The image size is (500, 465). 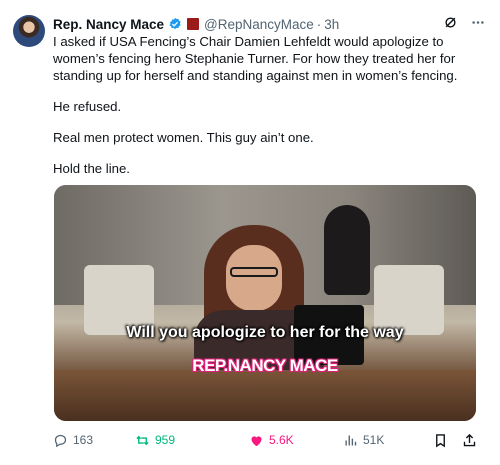 I want to click on reply-button: 163, so click(x=94, y=440).